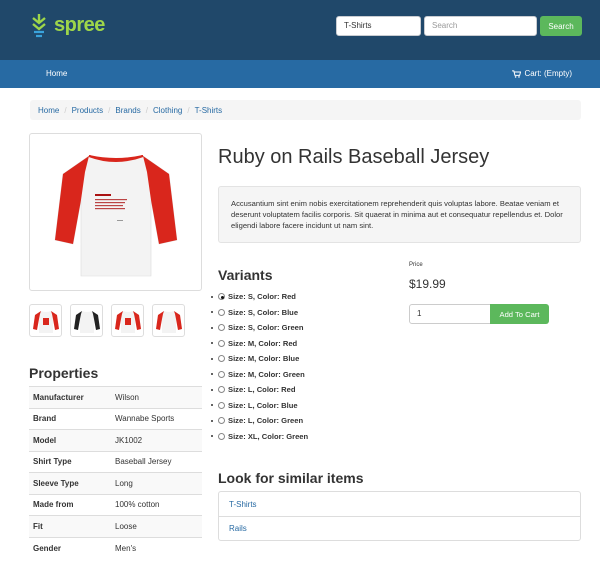 The image size is (600, 570). Describe the element at coordinates (70, 440) in the screenshot. I see `property-key: Model` at that location.